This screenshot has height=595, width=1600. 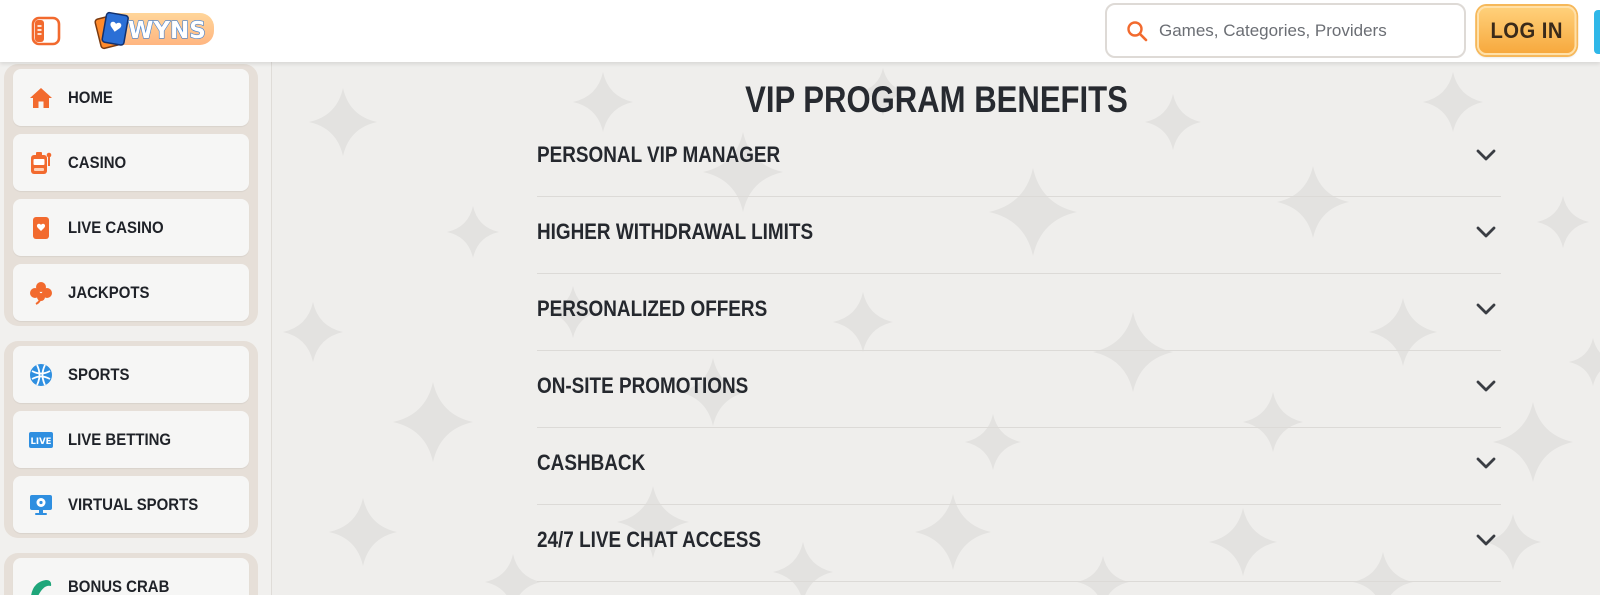 I want to click on sidebar-item-casino: CASINO, so click(x=131, y=162).